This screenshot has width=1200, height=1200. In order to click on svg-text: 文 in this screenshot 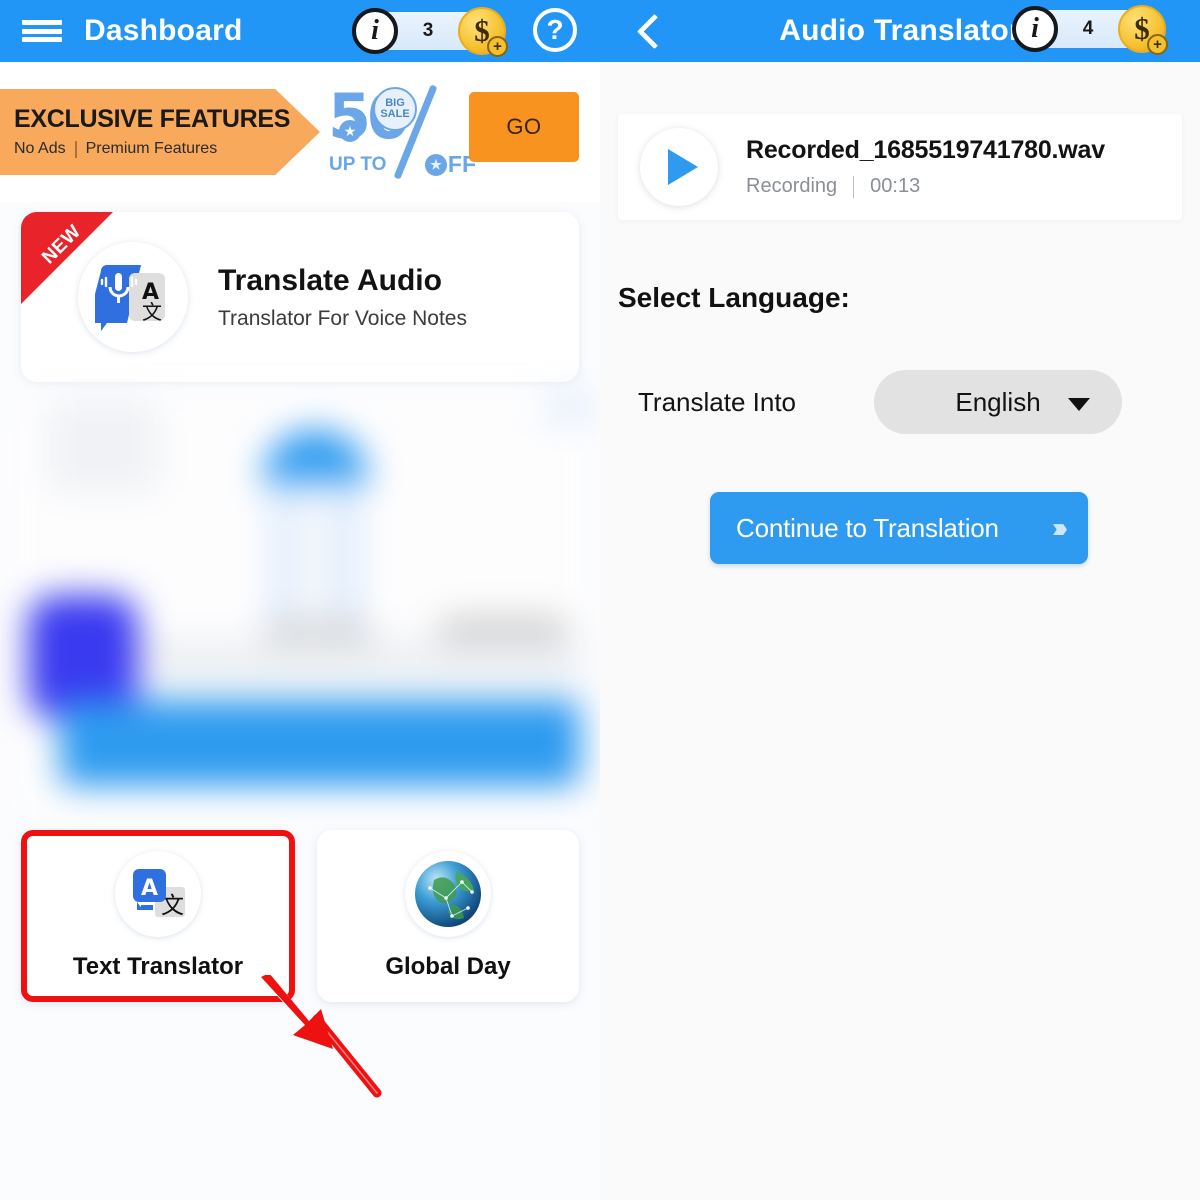, I will do `click(152, 312)`.